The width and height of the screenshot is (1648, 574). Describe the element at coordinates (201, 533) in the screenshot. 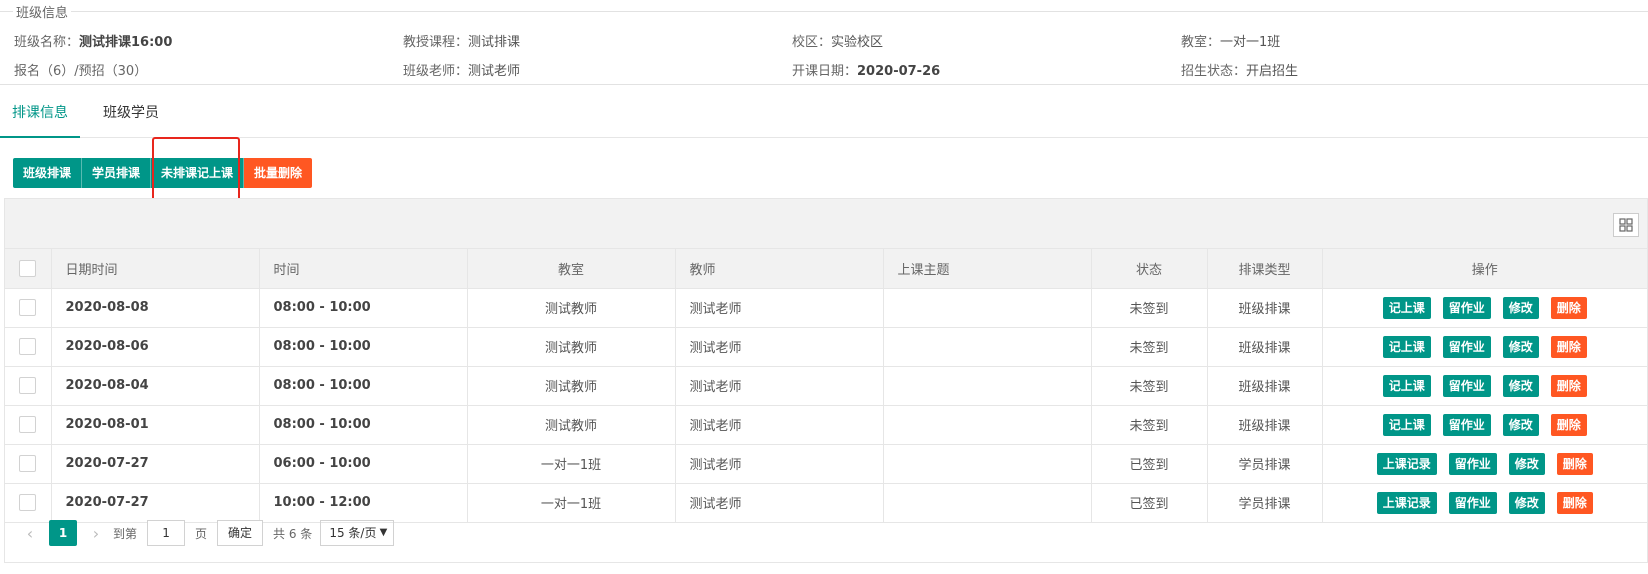

I see `page-unit-label: 页` at that location.